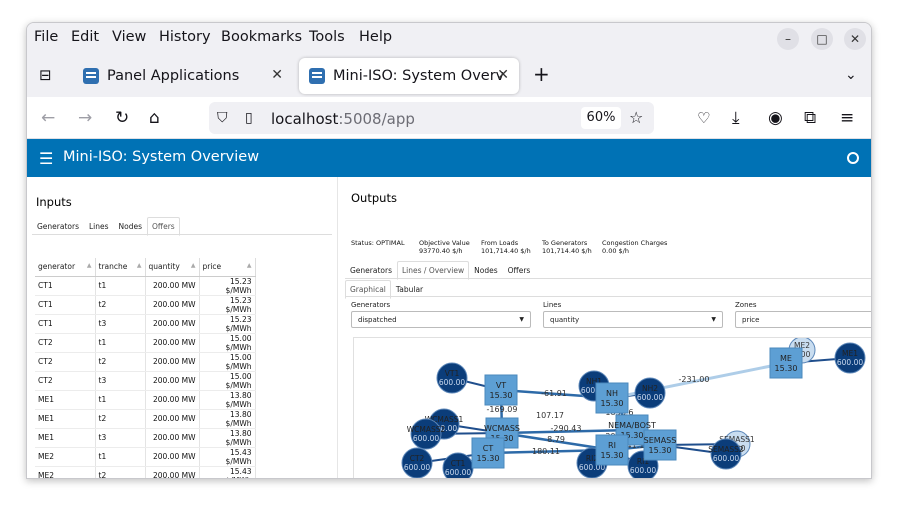 Image resolution: width=898 pixels, height=507 pixels. Describe the element at coordinates (249, 118) in the screenshot. I see `page-icon: ▯` at that location.